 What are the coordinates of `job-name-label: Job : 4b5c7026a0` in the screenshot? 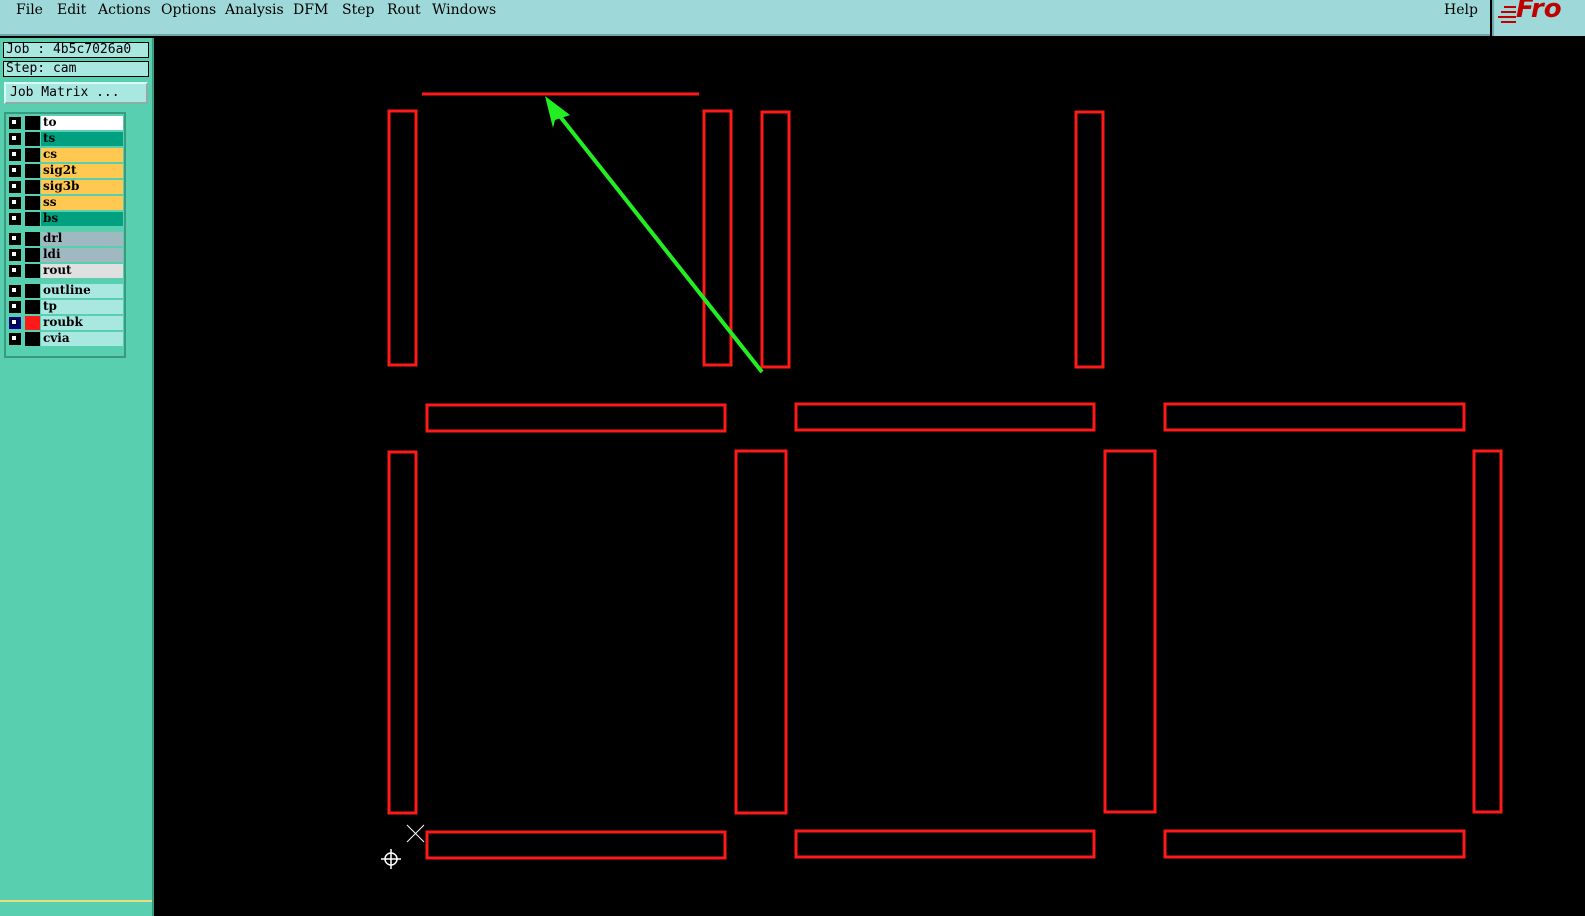 It's located at (76, 50).